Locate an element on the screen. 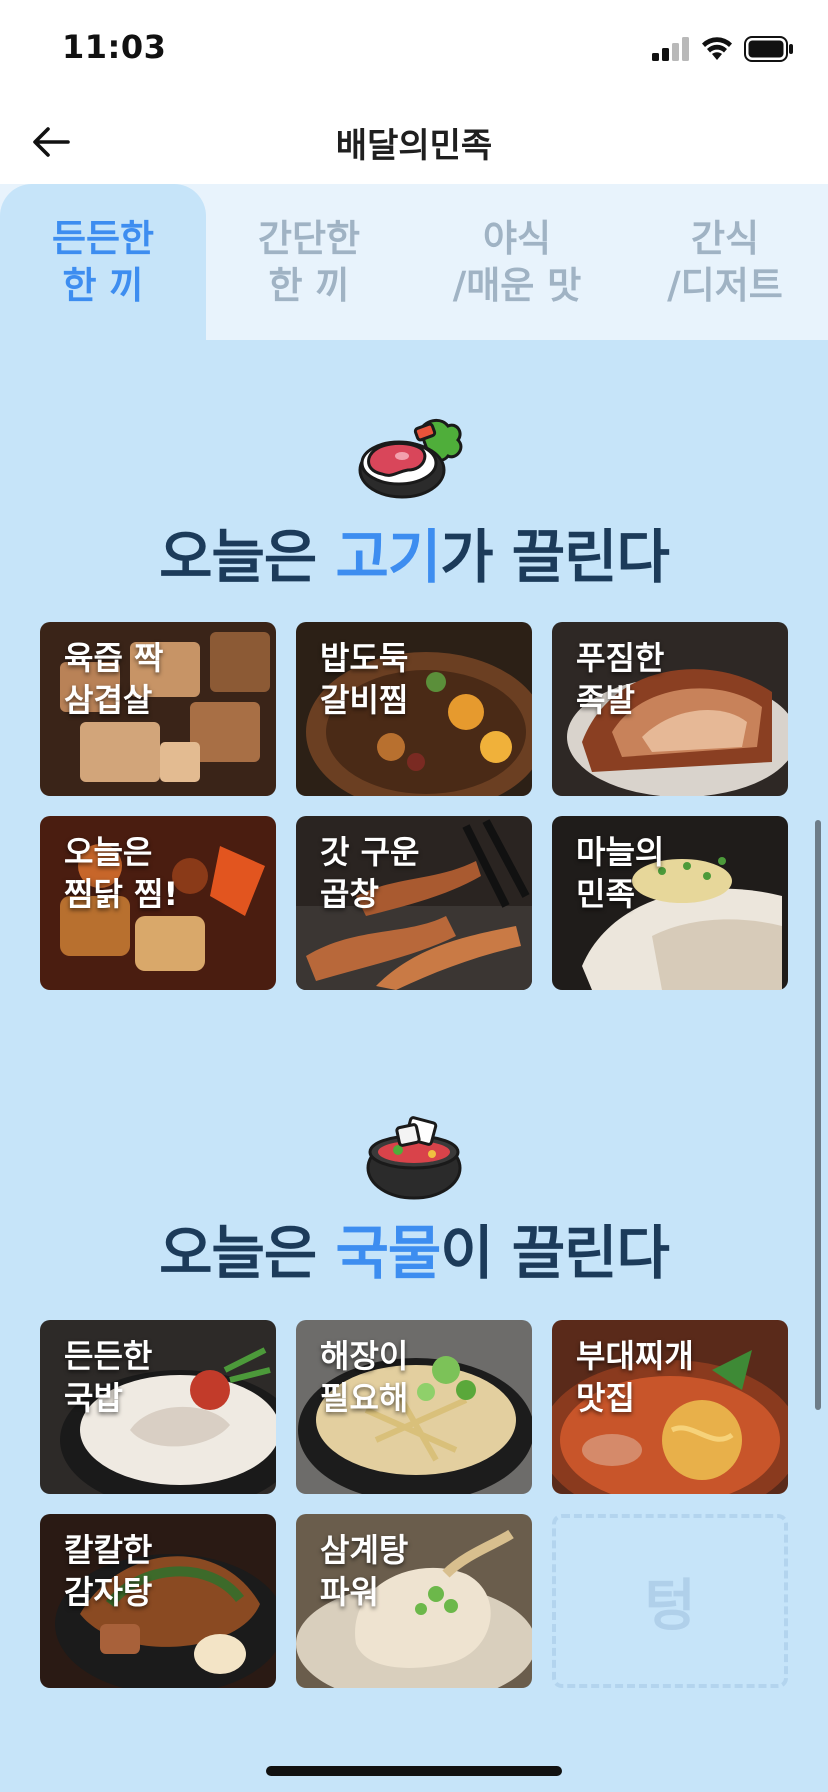  menu-card-galbijjim: 밥도둑 갈비찜 is located at coordinates (414, 709).